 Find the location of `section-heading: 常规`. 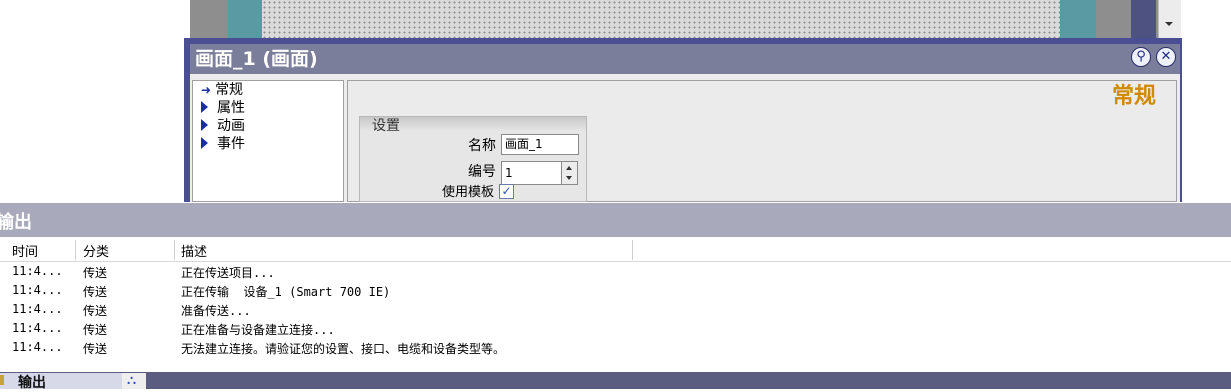

section-heading: 常规 is located at coordinates (1134, 96).